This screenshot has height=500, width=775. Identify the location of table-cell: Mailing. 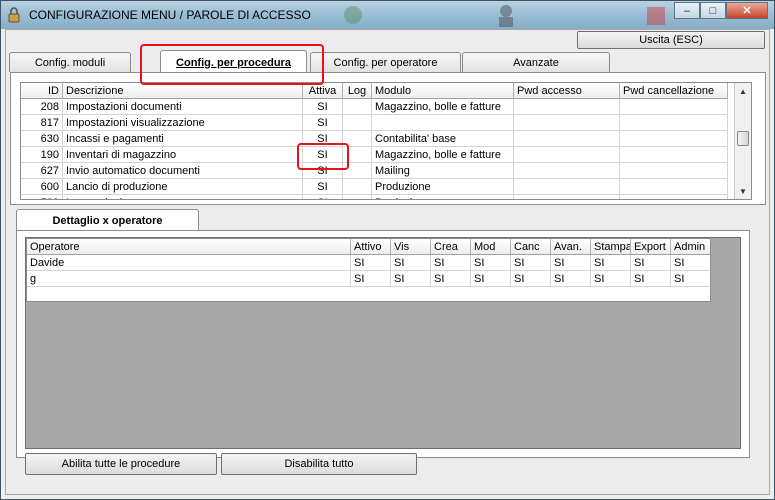
(443, 171).